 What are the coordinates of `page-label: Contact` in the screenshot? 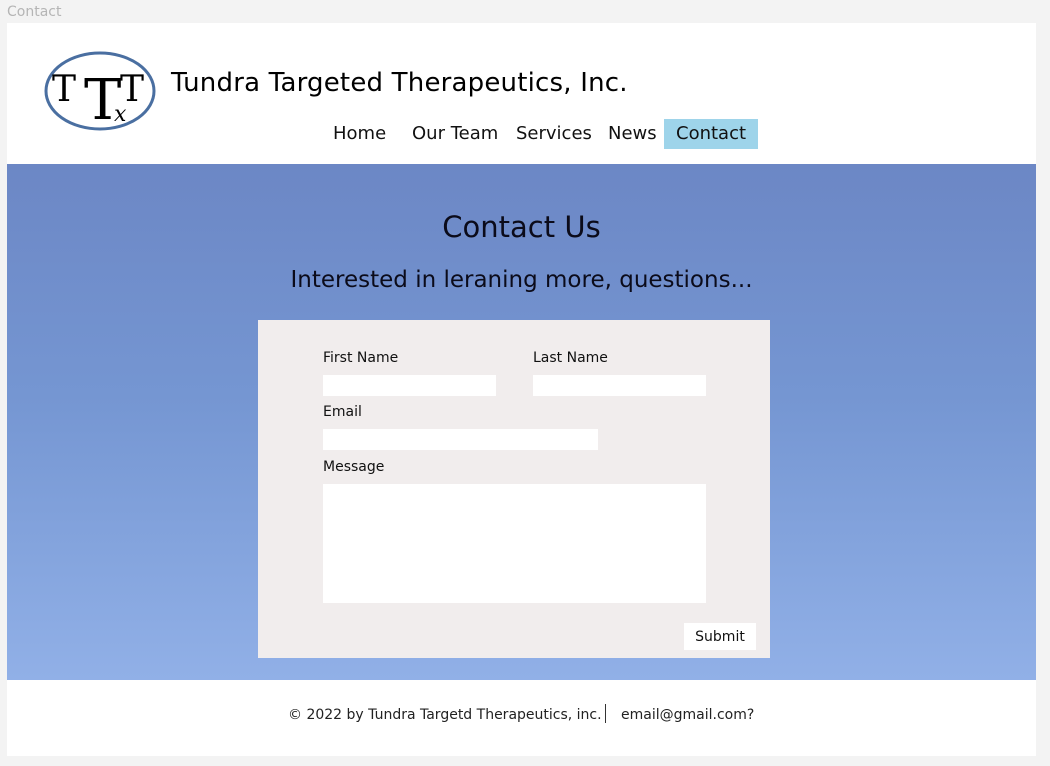 It's located at (34, 12).